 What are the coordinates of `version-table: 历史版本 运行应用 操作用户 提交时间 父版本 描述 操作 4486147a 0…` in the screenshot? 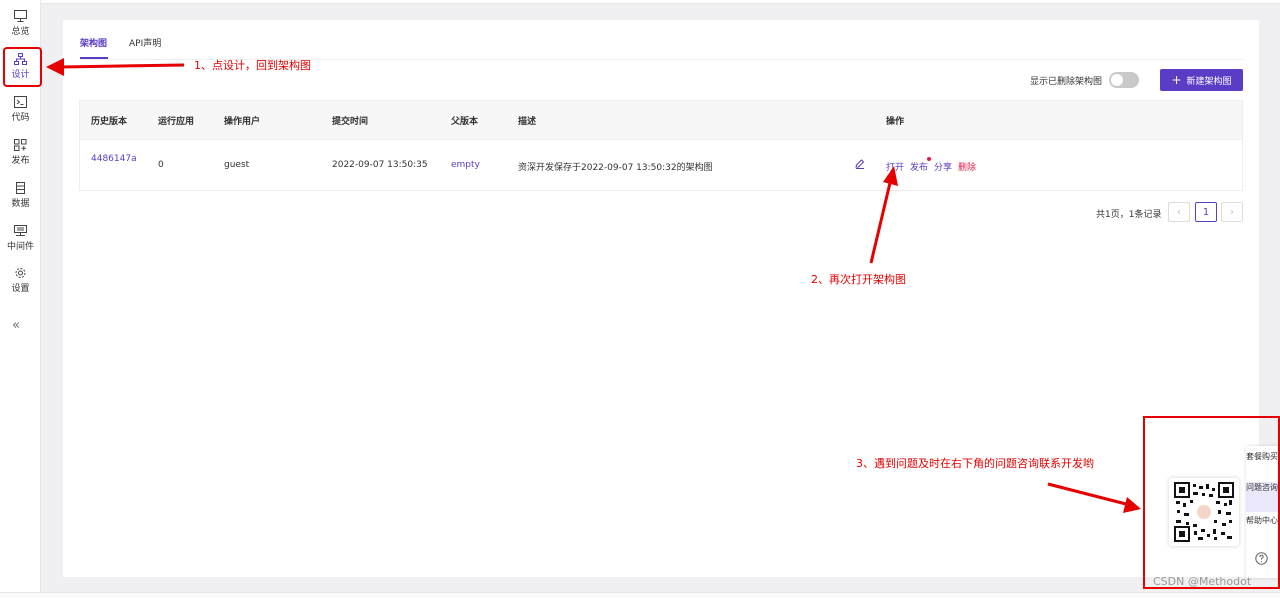 It's located at (661, 145).